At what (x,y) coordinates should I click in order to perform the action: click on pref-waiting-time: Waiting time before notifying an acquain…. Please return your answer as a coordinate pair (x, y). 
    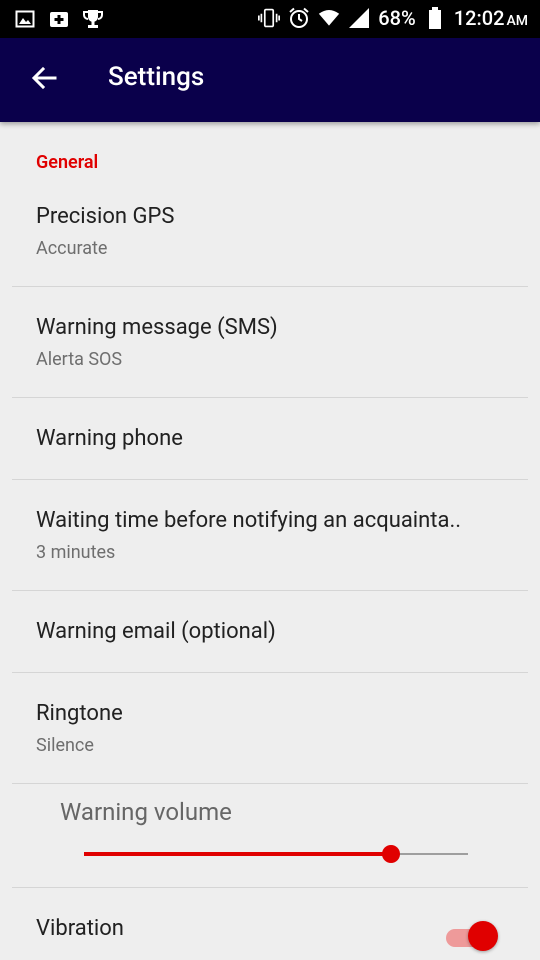
    Looking at the image, I should click on (270, 535).